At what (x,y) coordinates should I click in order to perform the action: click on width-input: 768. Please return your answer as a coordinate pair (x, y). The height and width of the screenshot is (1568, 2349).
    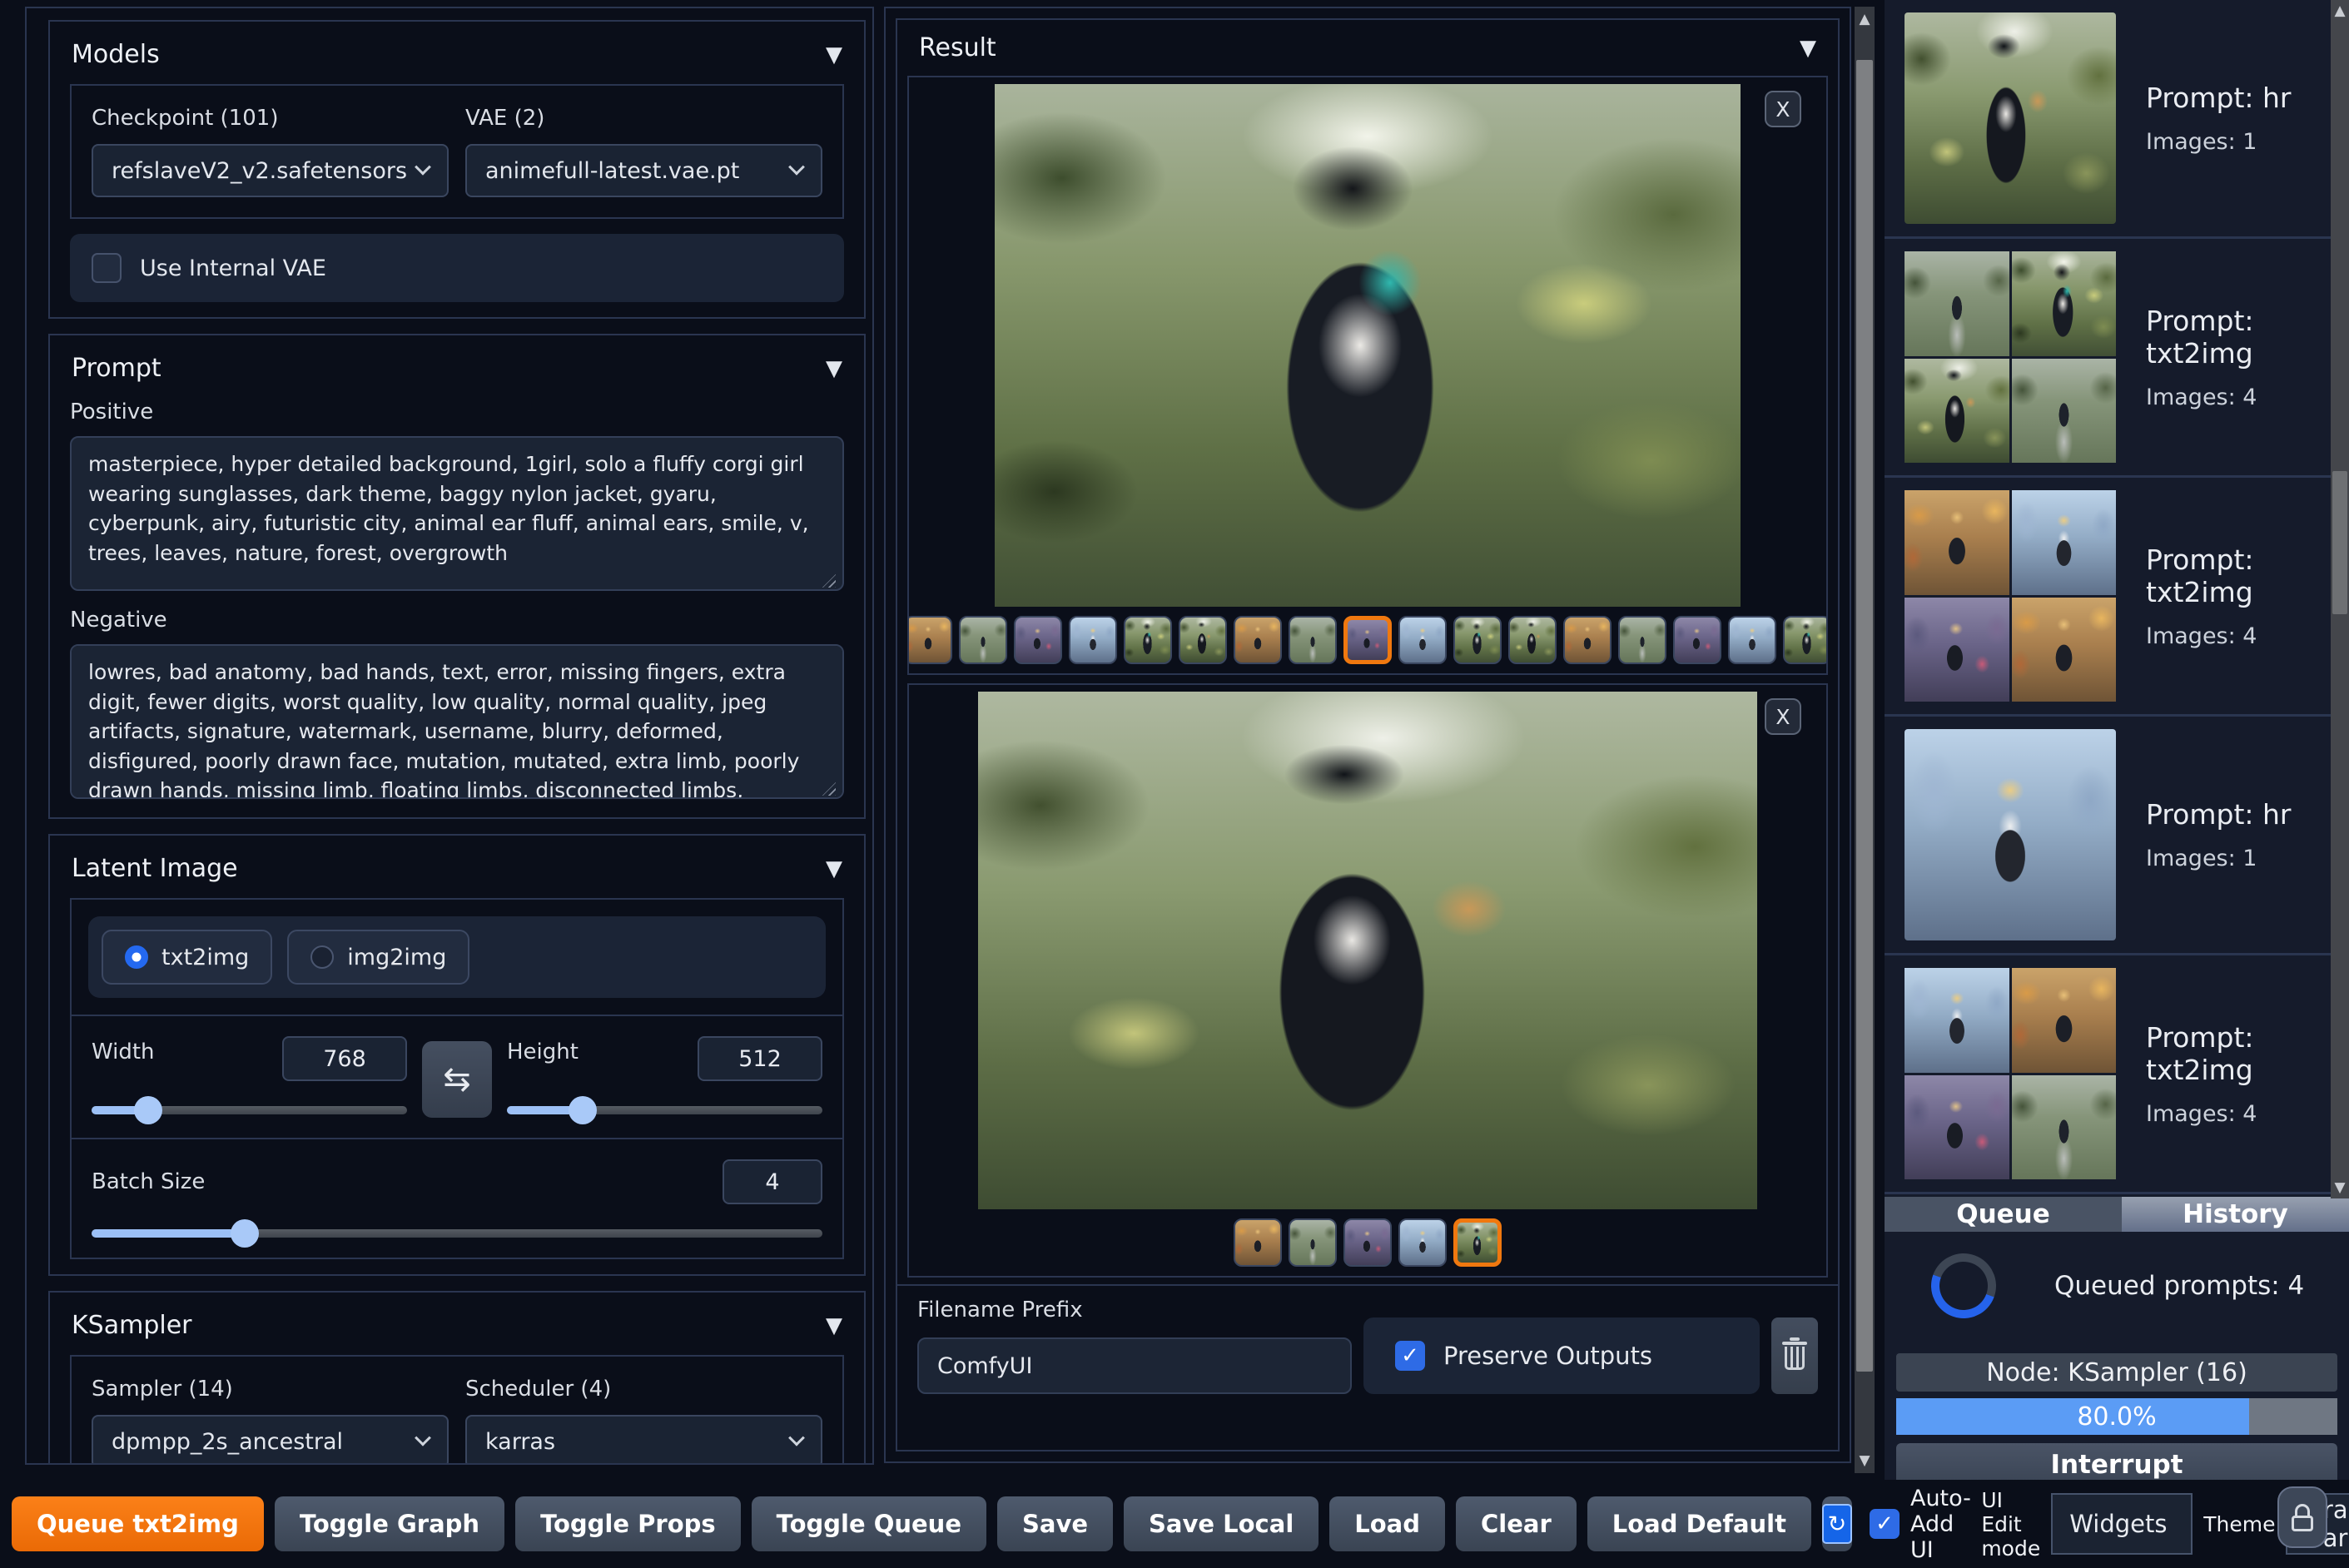
    Looking at the image, I should click on (344, 1058).